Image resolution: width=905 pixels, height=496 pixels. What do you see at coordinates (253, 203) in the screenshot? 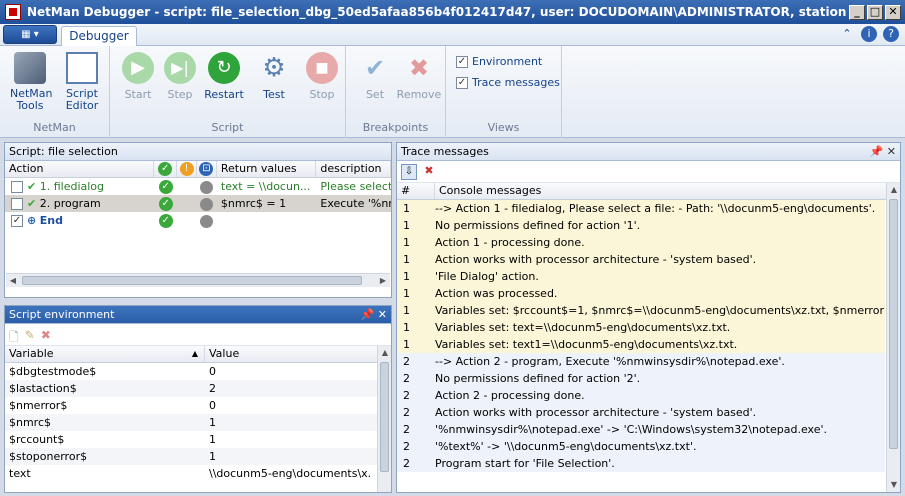
I see `return-value-cell: $nmrc$ = 1` at bounding box center [253, 203].